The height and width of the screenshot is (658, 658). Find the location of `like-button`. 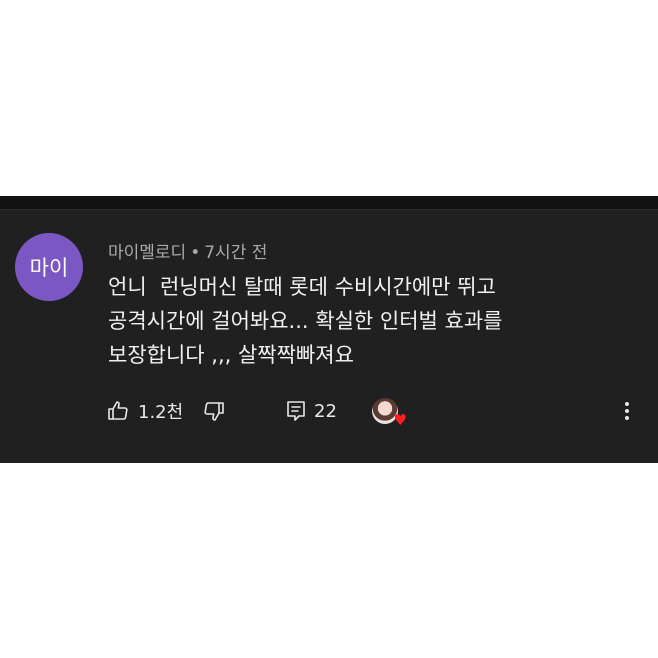

like-button is located at coordinates (118, 411).